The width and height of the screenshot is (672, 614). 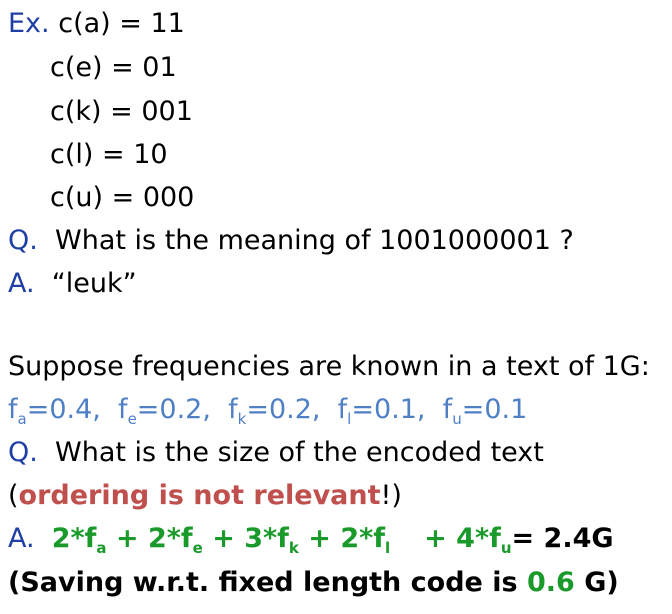 I want to click on code-e: c(e) = 01, so click(x=113, y=67).